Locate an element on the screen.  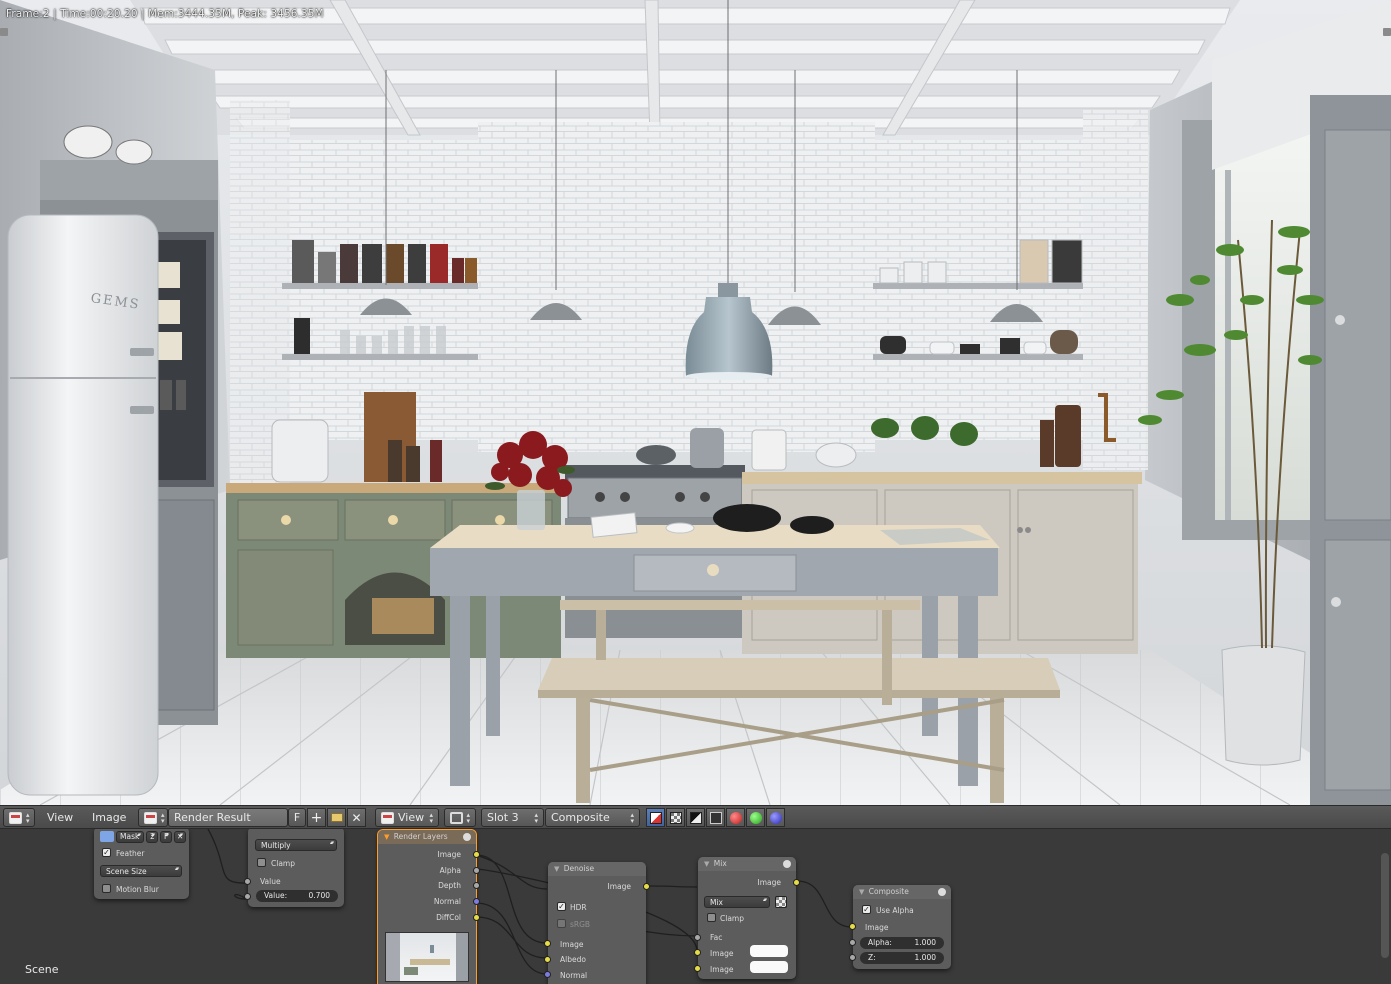
draw-alpha-button is located at coordinates (675, 817).